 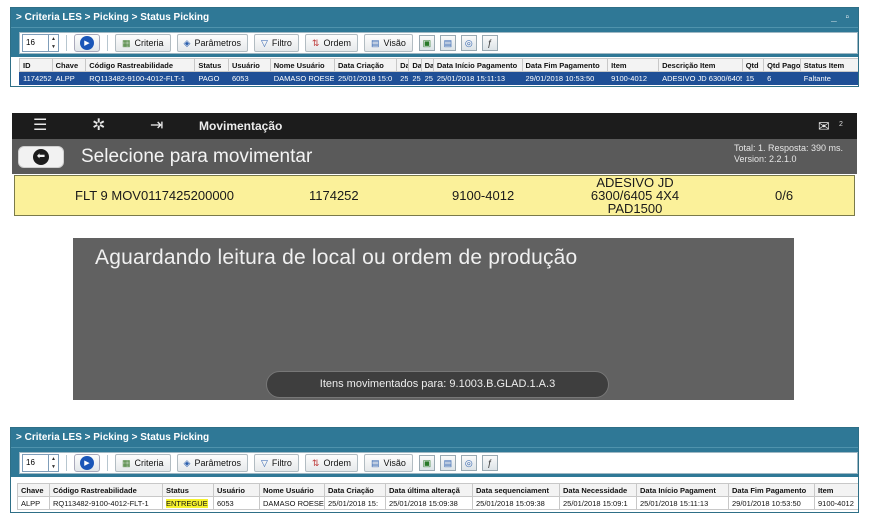 I want to click on play-icon: ▶, so click(x=87, y=43).